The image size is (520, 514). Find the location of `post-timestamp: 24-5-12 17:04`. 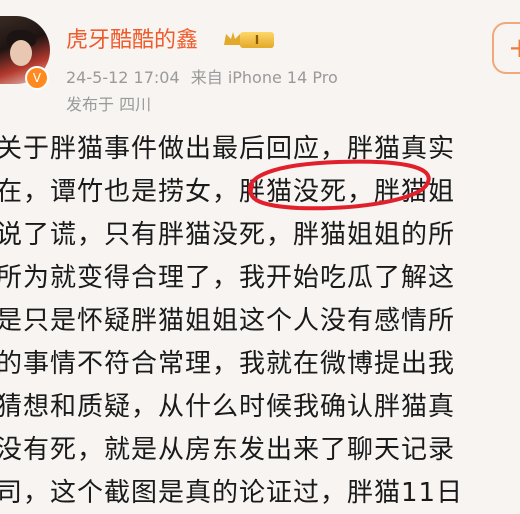

post-timestamp: 24-5-12 17:04 is located at coordinates (123, 77).